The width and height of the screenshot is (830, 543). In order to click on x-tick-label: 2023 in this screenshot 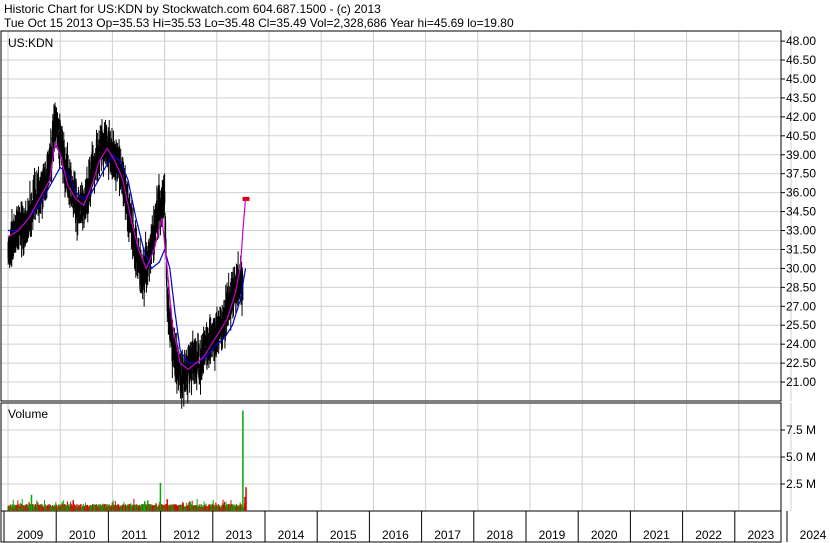, I will do `click(760, 535)`.